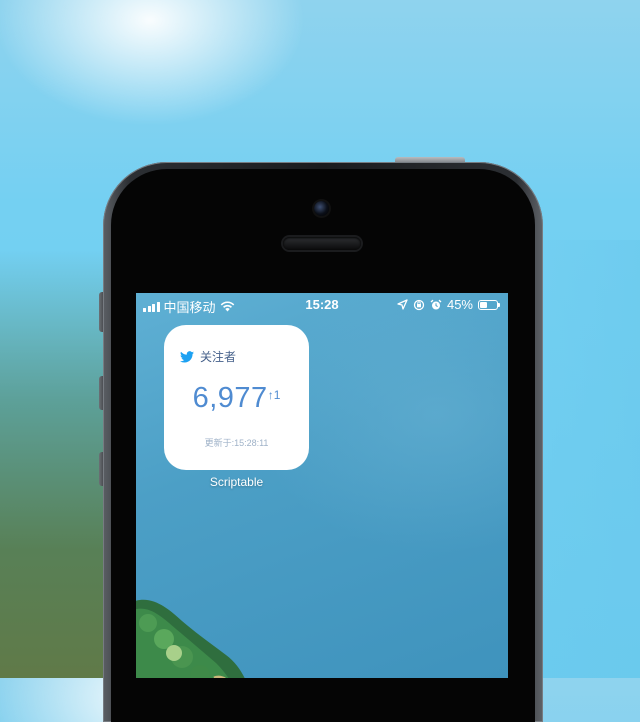  I want to click on widget-updated-time: 更新于:15:28:11, so click(236, 443).